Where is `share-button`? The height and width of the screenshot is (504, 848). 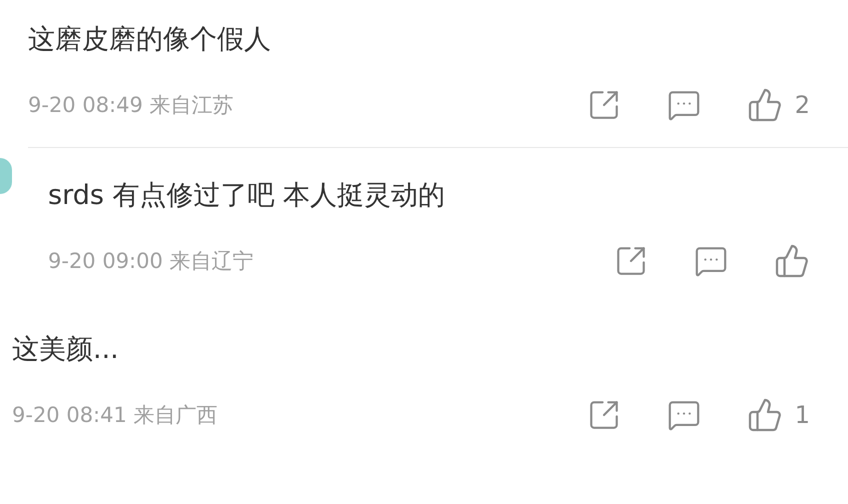
share-button is located at coordinates (631, 261).